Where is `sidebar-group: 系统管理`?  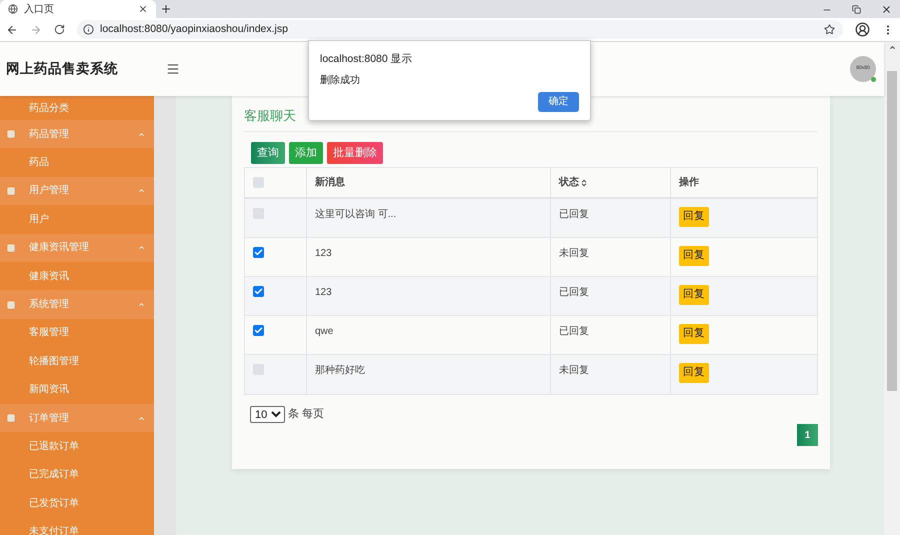
sidebar-group: 系统管理 is located at coordinates (77, 304).